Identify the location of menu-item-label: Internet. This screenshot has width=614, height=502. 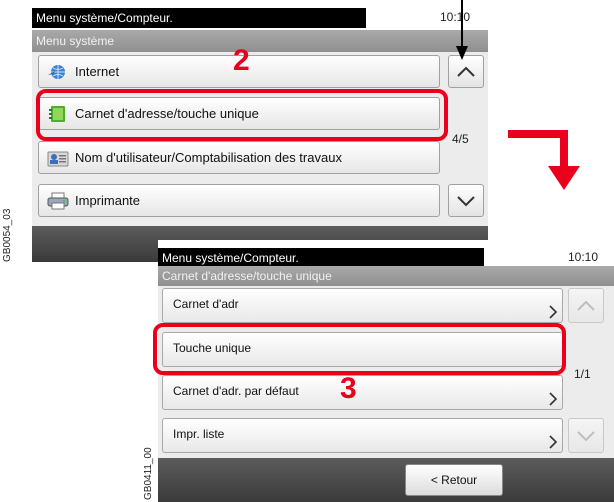
(97, 71).